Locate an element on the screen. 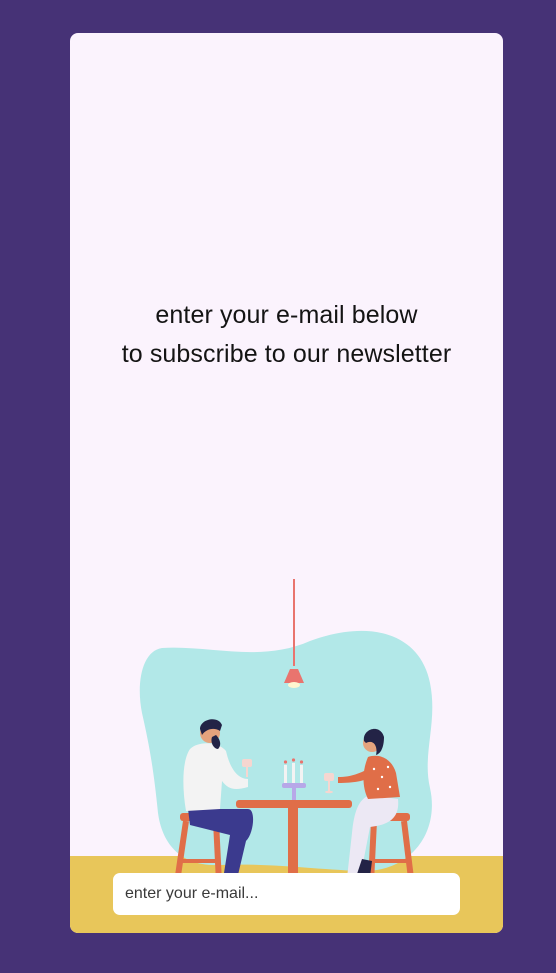 The height and width of the screenshot is (973, 556). wine-glass-right is located at coordinates (329, 777).